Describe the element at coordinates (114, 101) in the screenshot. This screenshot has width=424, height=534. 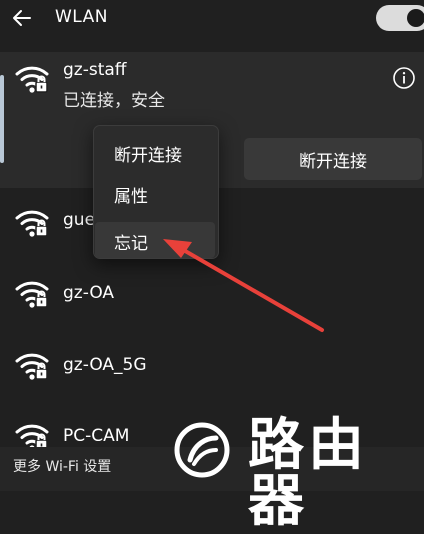
I see `connection-status: 已连接，安全` at that location.